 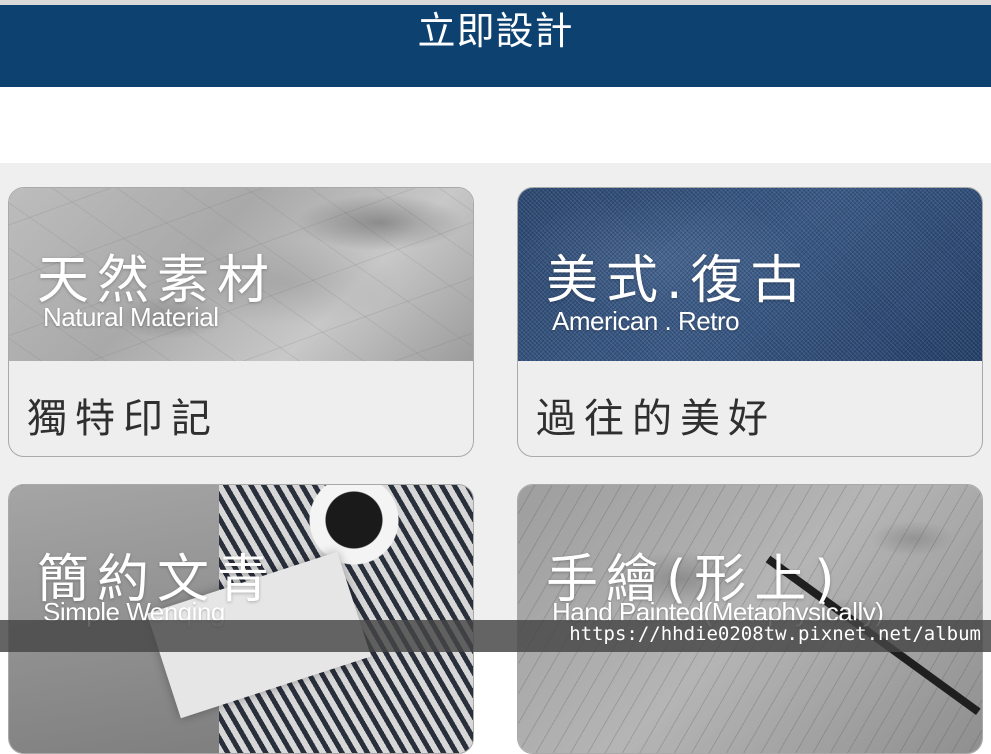 I want to click on page-title: 立即設計, so click(x=495, y=31).